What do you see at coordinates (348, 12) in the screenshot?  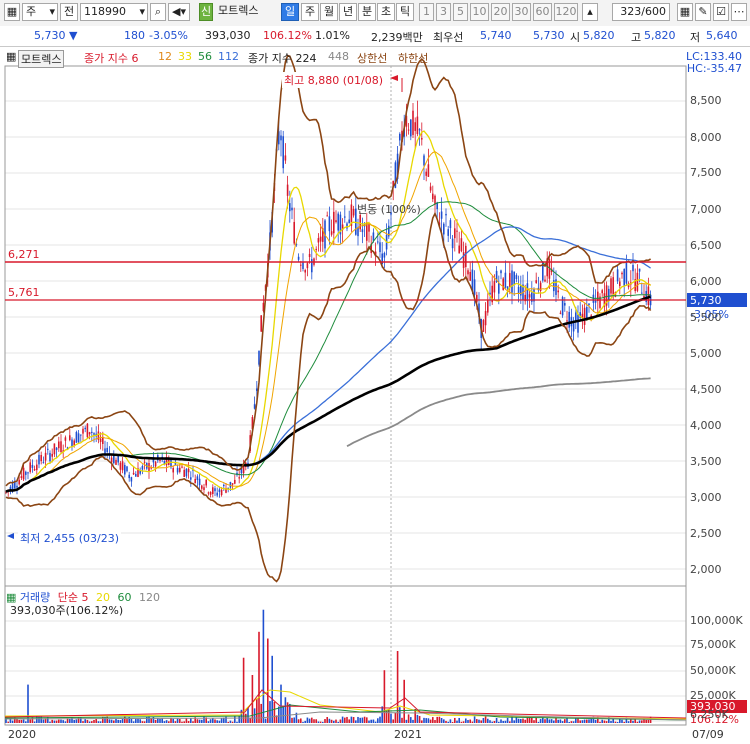 I see `period-year-tab: 년` at bounding box center [348, 12].